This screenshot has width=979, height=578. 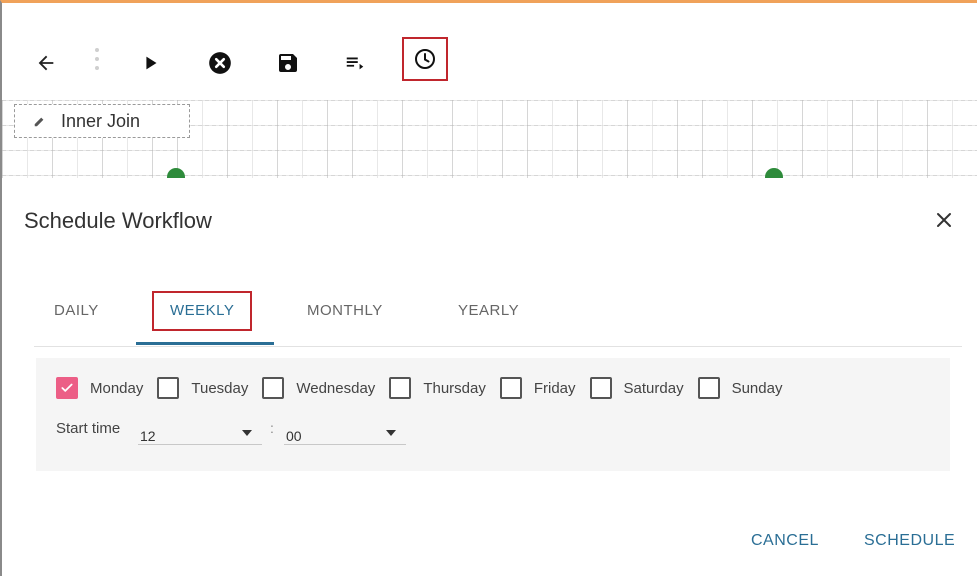 What do you see at coordinates (97, 59) in the screenshot?
I see `drag-handle-icon` at bounding box center [97, 59].